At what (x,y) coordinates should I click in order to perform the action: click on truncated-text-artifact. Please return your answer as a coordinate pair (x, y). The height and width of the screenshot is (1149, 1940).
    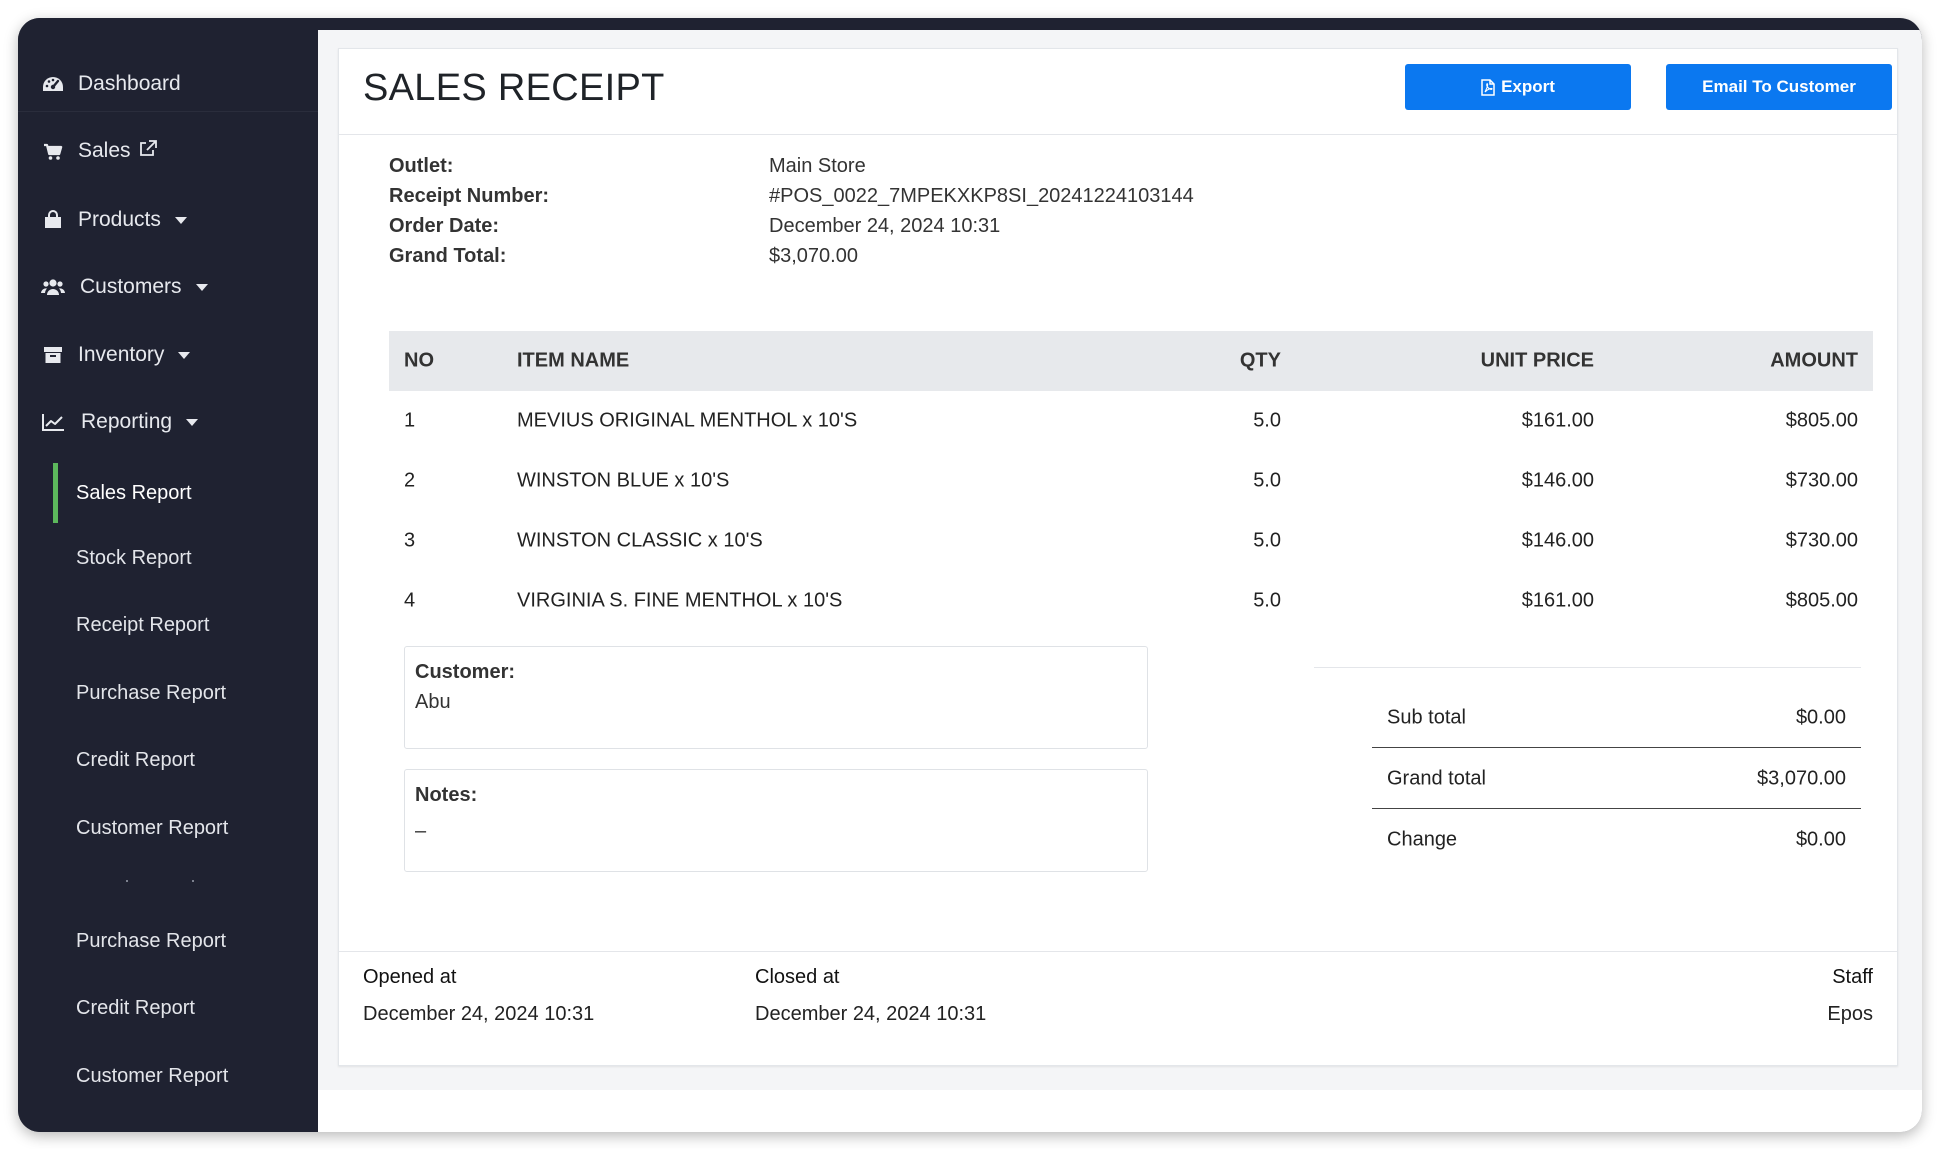
    Looking at the image, I should click on (141, 885).